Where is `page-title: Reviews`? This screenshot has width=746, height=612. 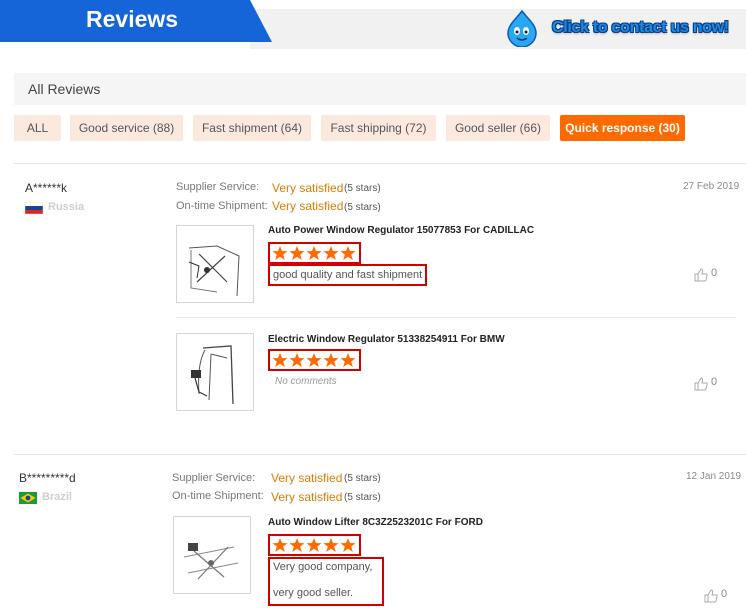
page-title: Reviews is located at coordinates (132, 19).